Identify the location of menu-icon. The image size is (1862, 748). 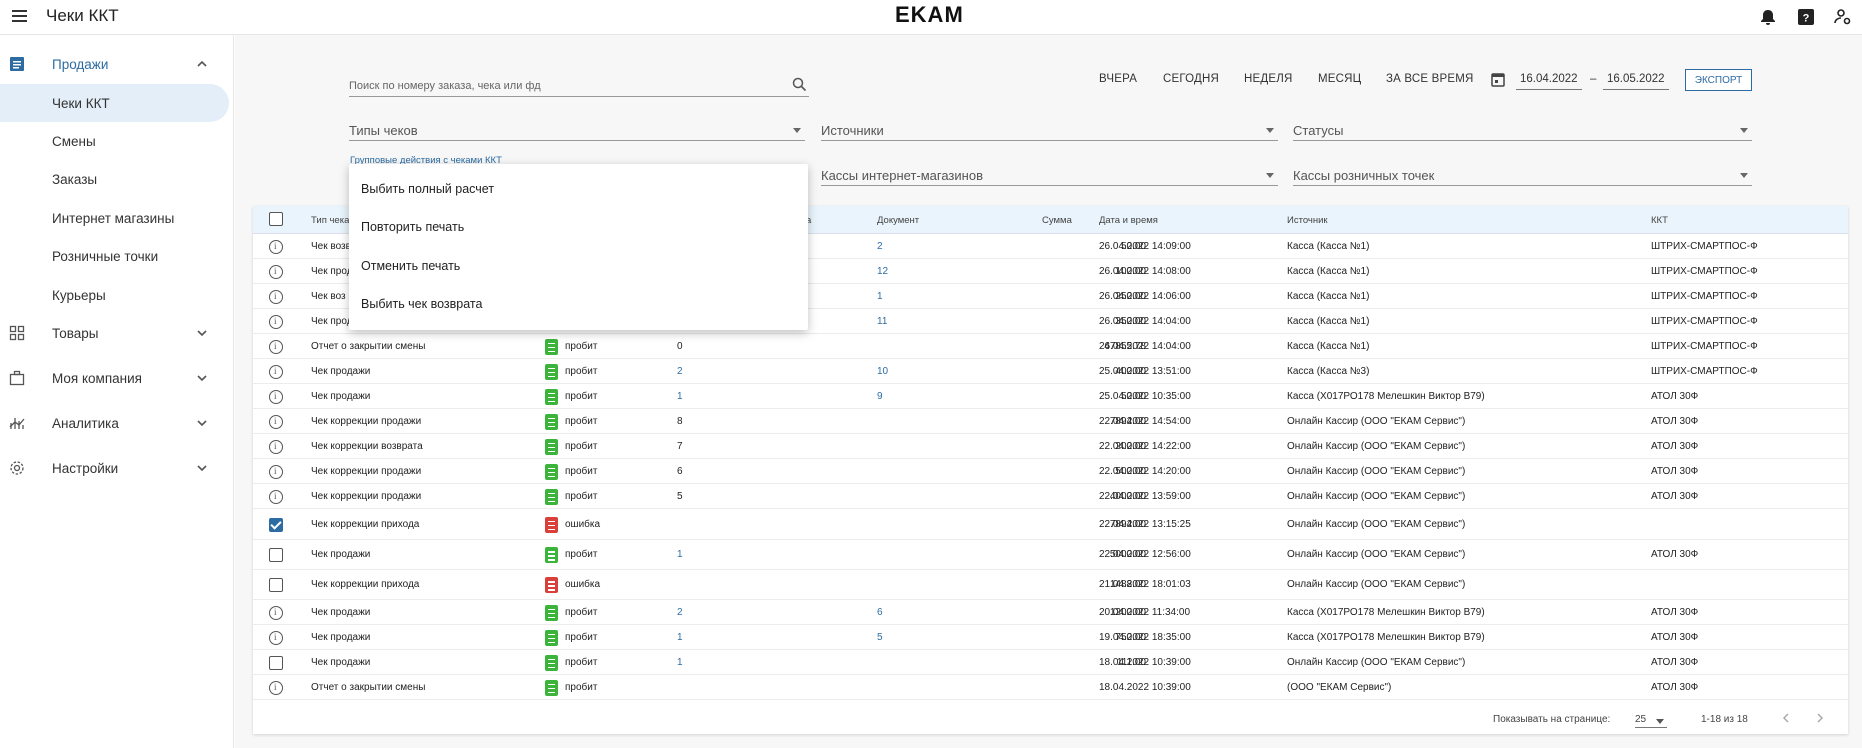
(19, 16).